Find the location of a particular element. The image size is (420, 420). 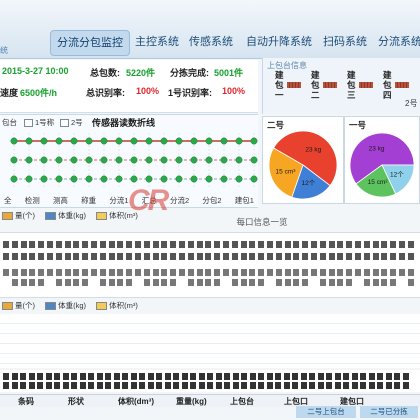

tab-sorting-system: 分流系统 is located at coordinates (399, 42).